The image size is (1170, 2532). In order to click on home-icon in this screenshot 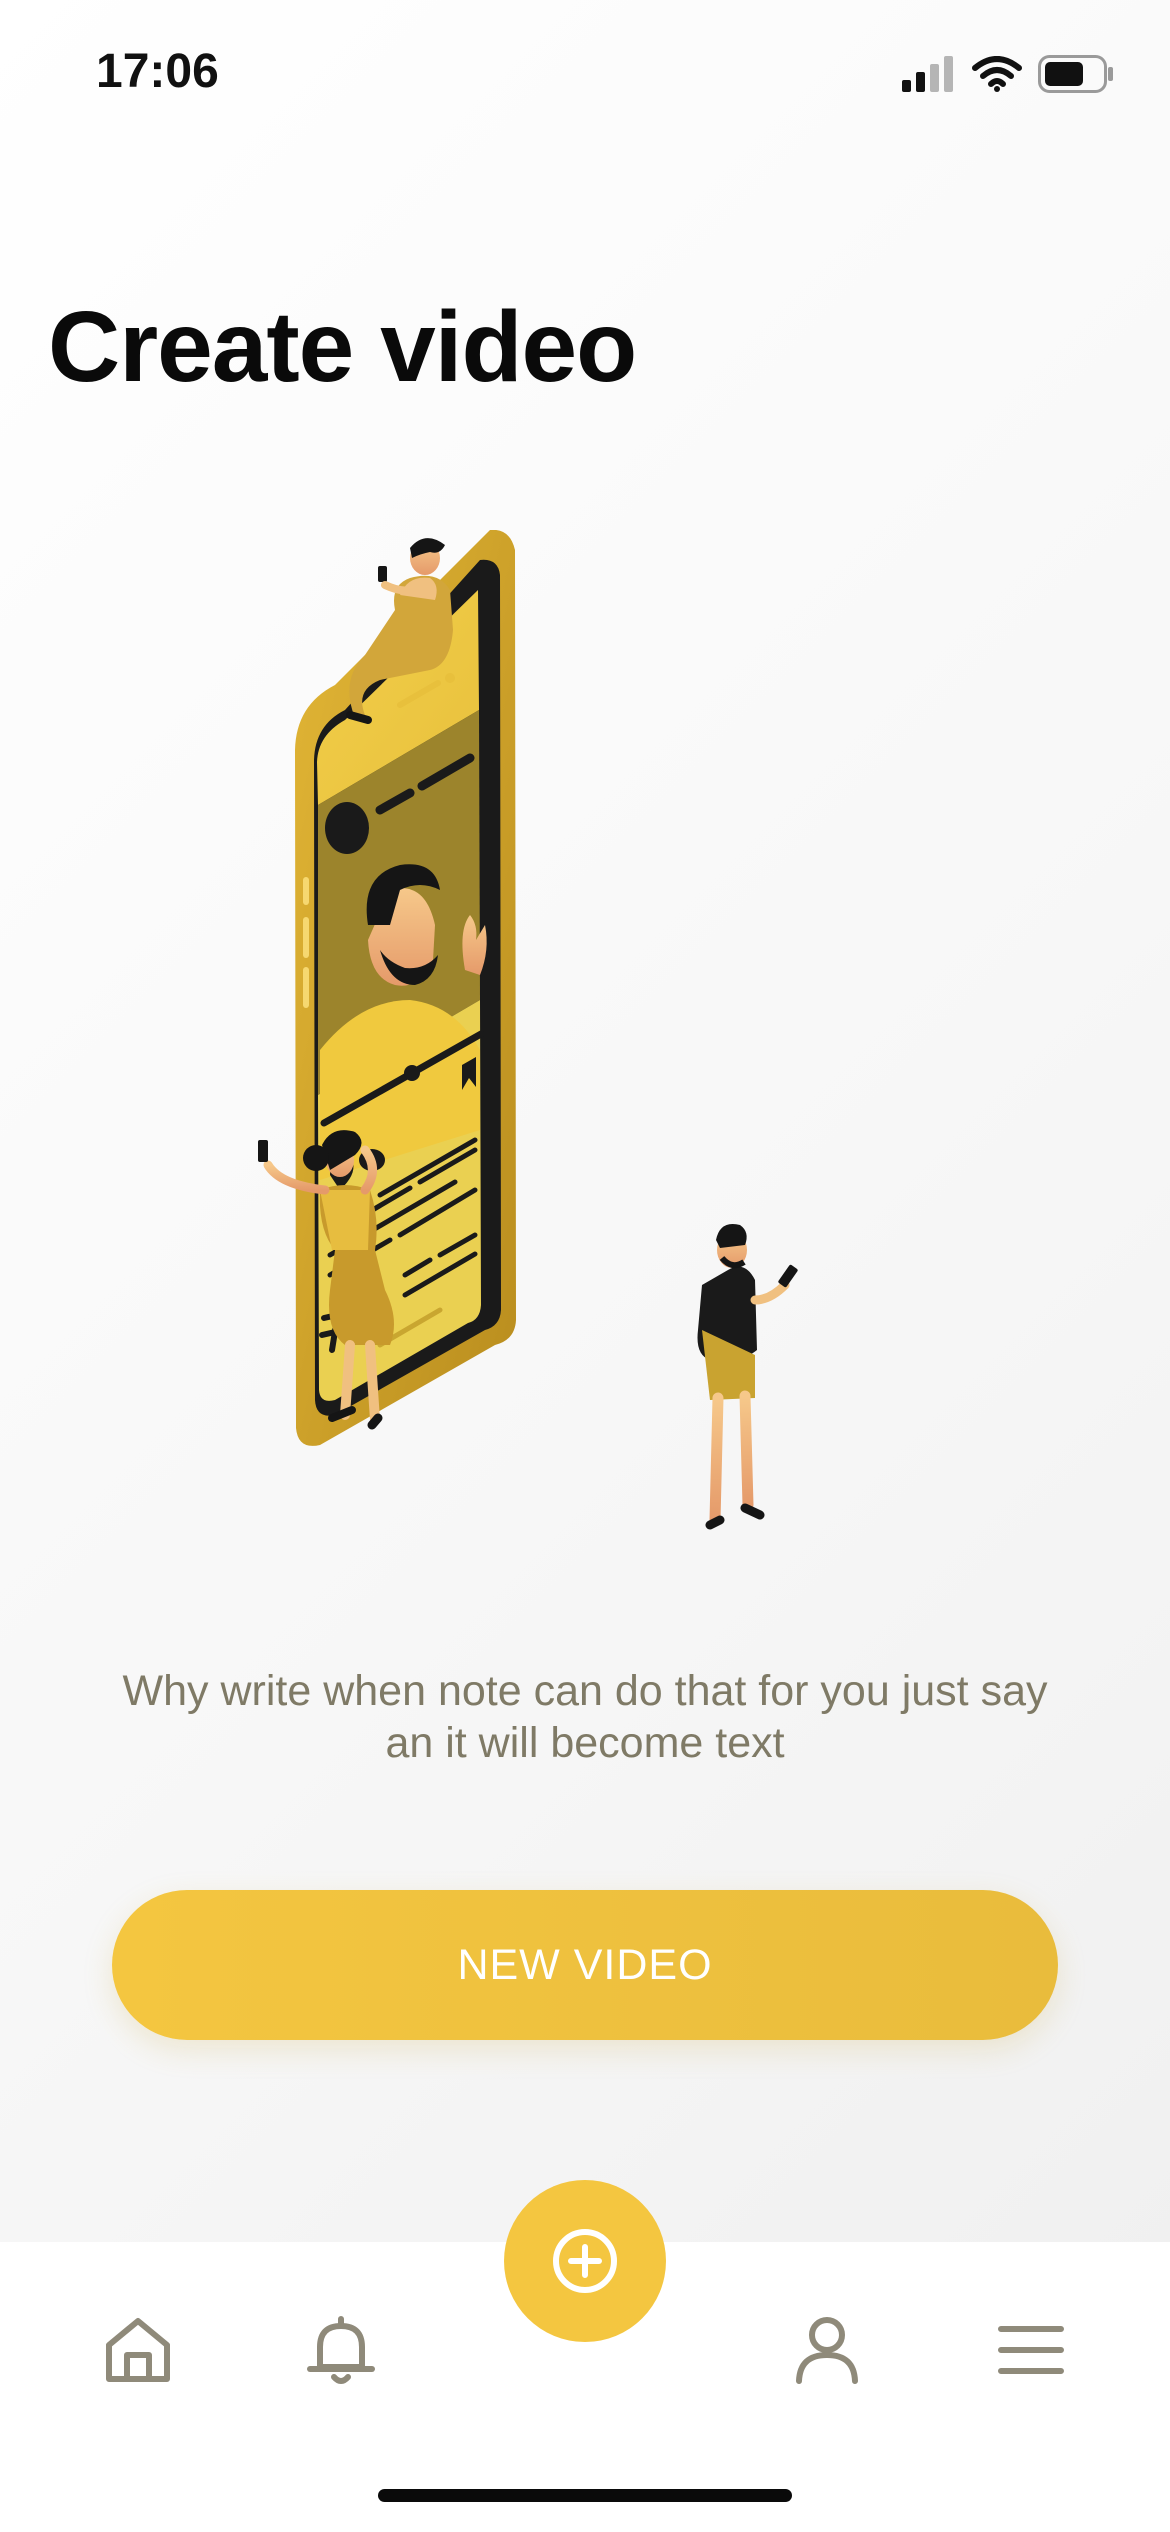, I will do `click(138, 2350)`.